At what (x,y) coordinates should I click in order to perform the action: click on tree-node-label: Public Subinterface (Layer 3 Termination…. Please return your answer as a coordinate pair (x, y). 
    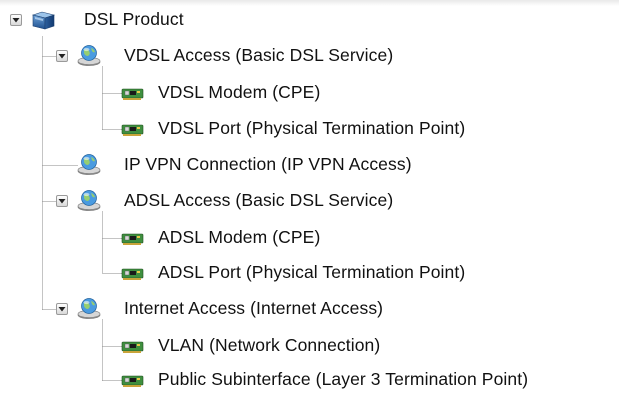
    Looking at the image, I should click on (343, 379).